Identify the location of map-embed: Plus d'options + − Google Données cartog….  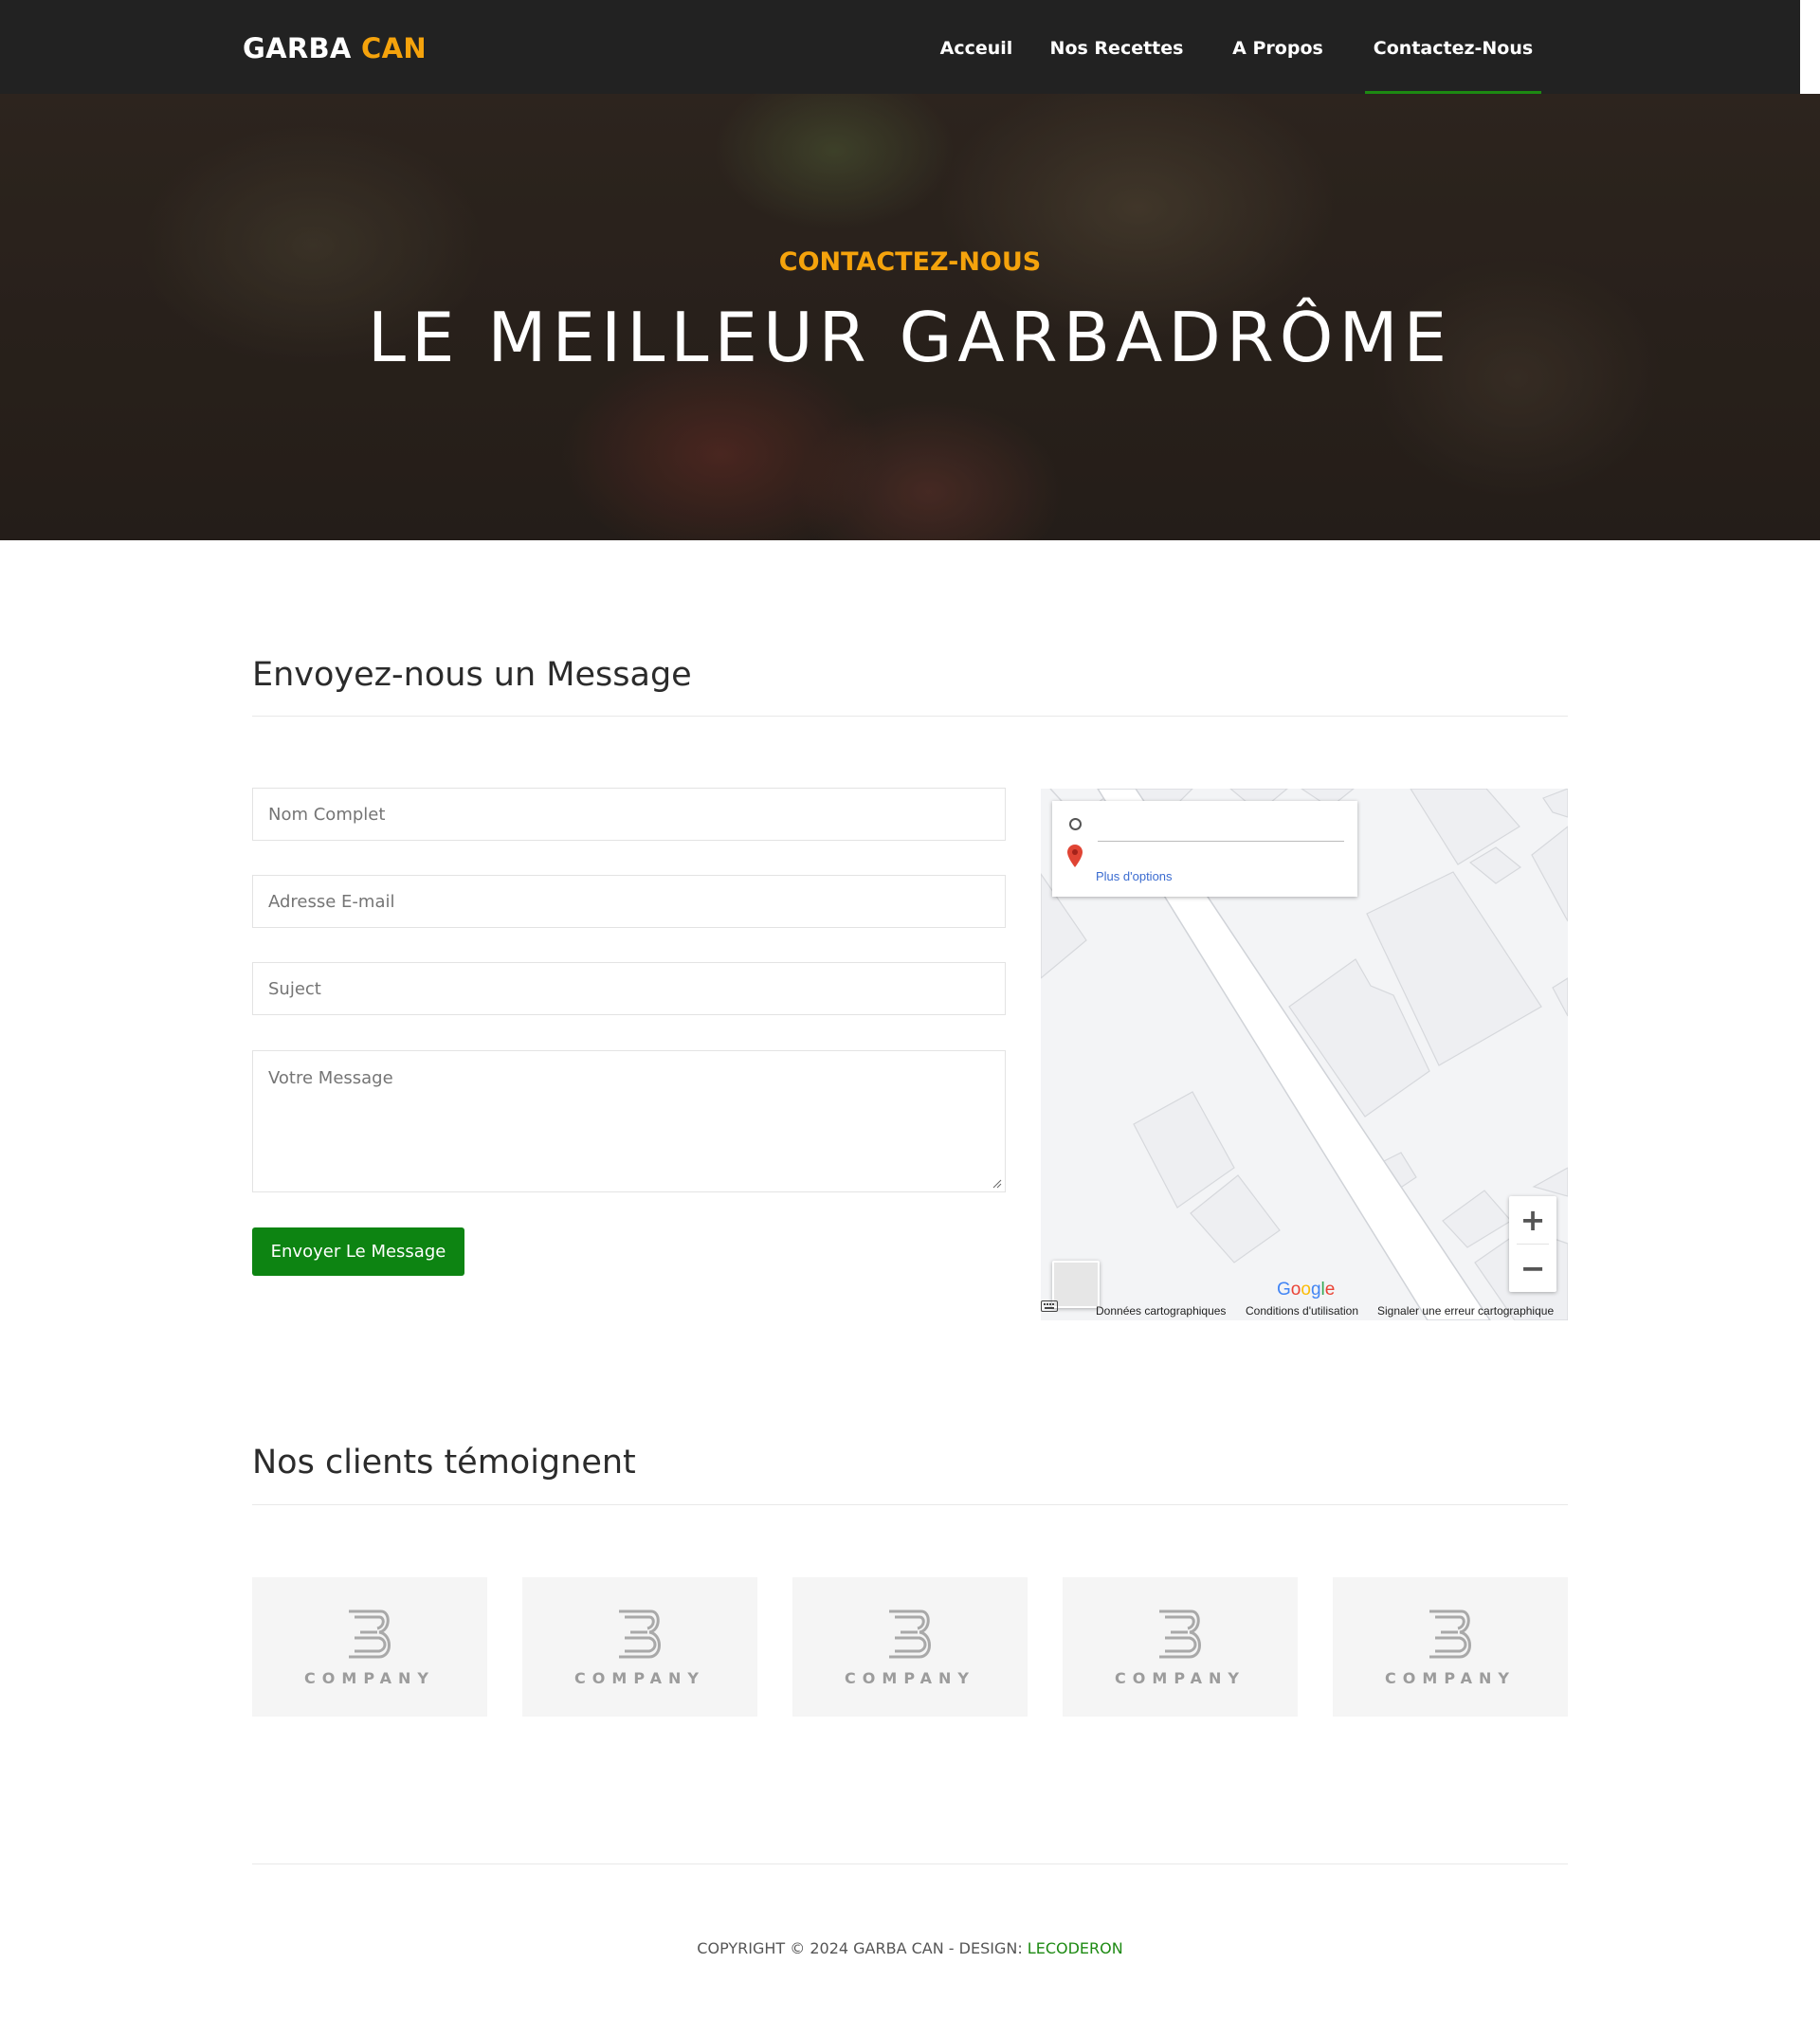
(1304, 1055).